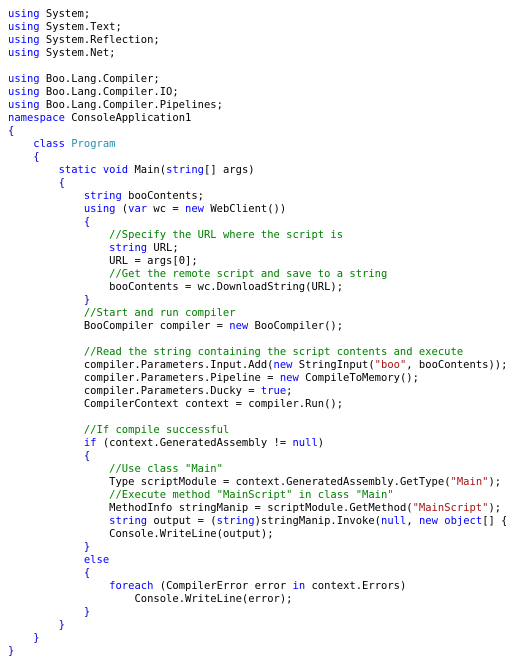 This screenshot has width=506, height=658. Describe the element at coordinates (253, 27) in the screenshot. I see `code-line: using System.Text;` at that location.